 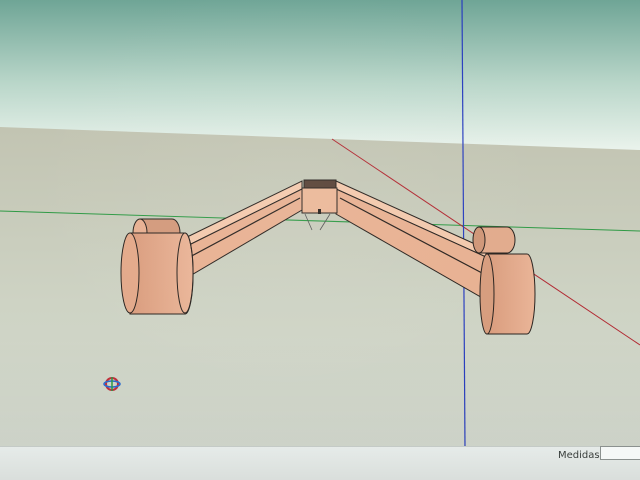 What do you see at coordinates (157, 273) in the screenshot?
I see `wheel-front-left` at bounding box center [157, 273].